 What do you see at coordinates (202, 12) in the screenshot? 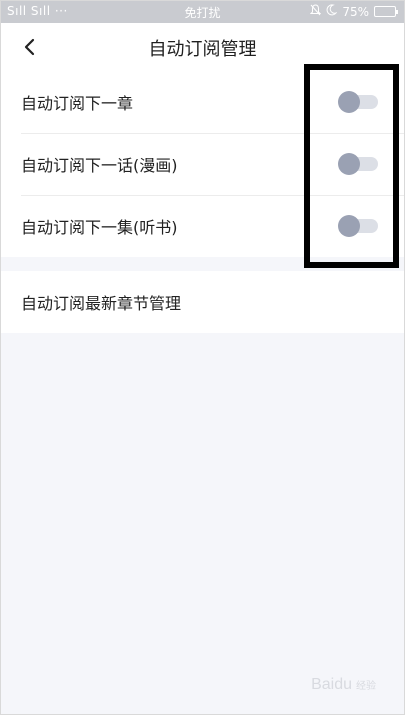
I see `status-bar: Sıll Sıll ··· 免打扰 75%` at bounding box center [202, 12].